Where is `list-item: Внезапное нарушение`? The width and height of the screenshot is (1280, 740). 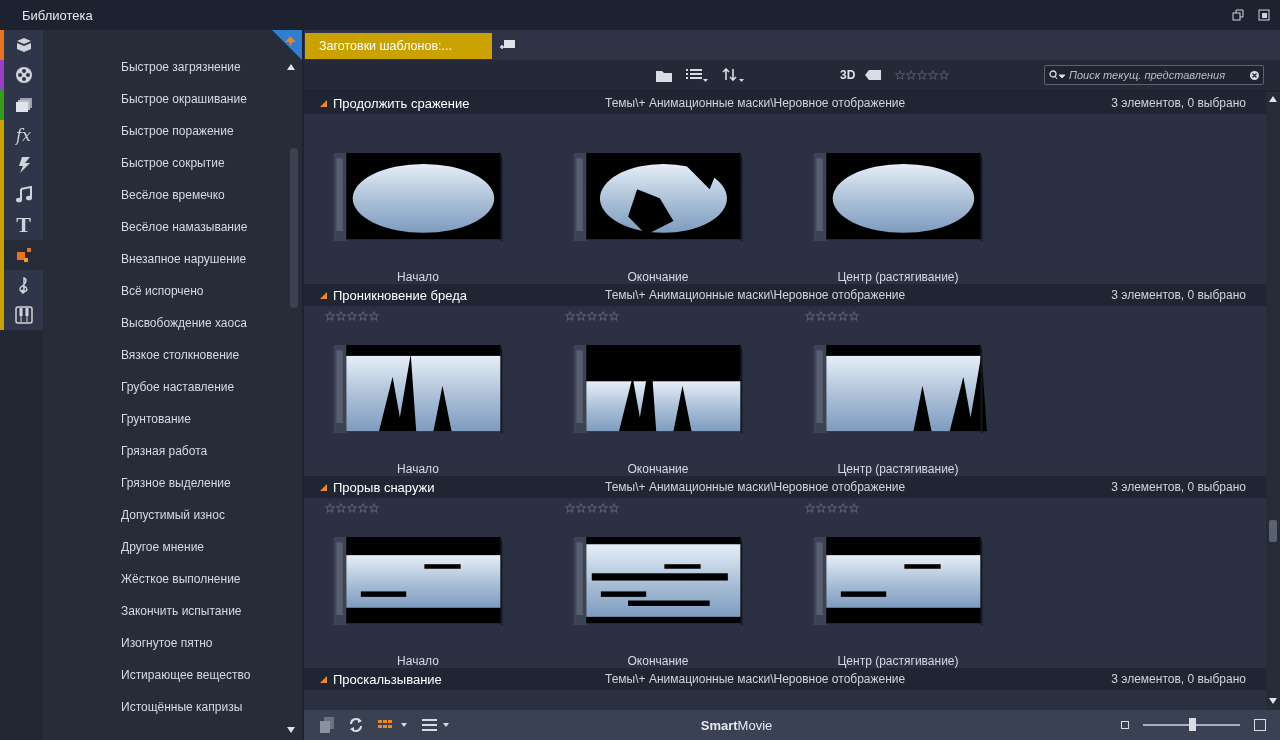 list-item: Внезапное нарушение is located at coordinates (172, 259).